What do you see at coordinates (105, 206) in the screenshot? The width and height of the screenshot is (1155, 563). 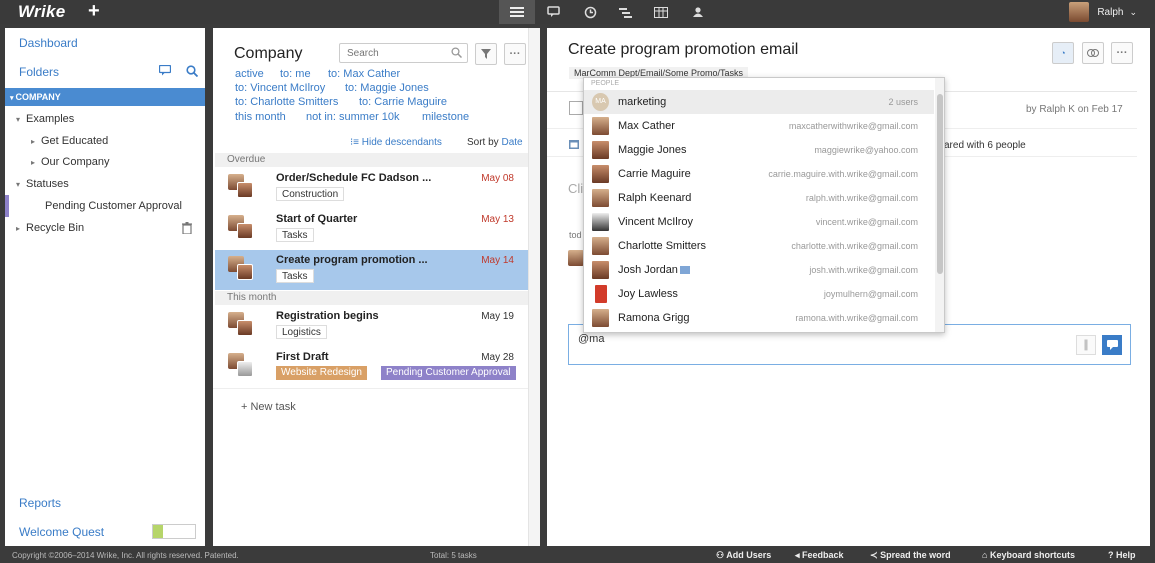 I see `sidebar-item-pending-approval: Pending Customer Approval` at bounding box center [105, 206].